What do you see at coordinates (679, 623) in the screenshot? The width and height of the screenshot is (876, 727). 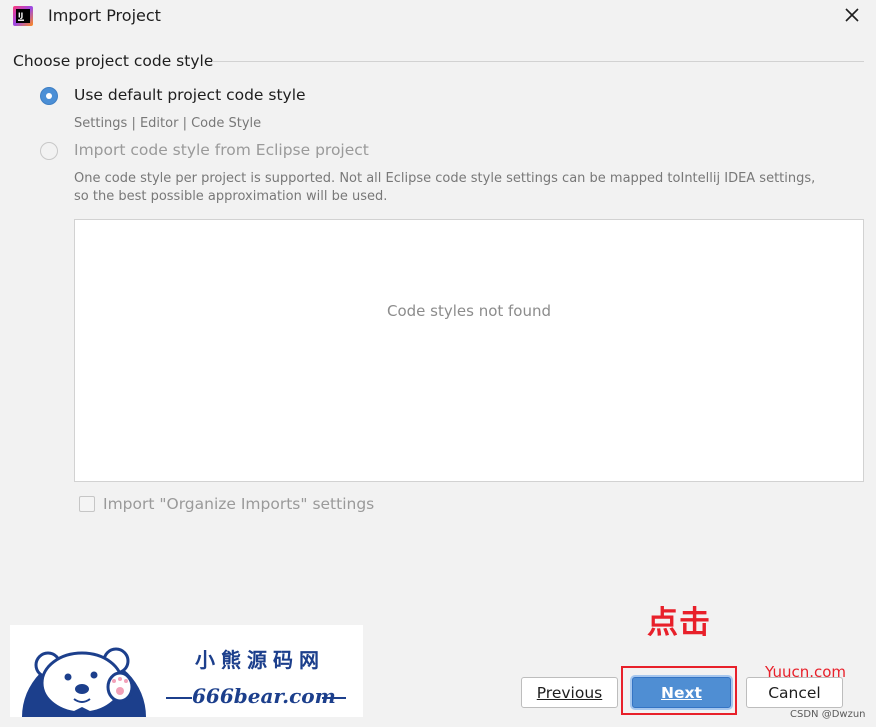 I see `click-annotation: 点击` at bounding box center [679, 623].